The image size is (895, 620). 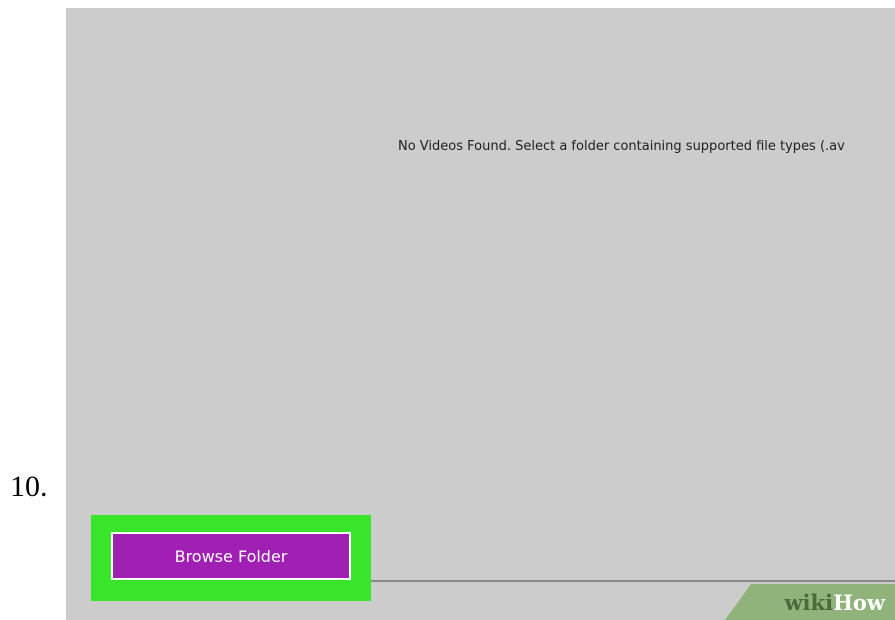 I want to click on watermark-how: How, so click(x=859, y=602).